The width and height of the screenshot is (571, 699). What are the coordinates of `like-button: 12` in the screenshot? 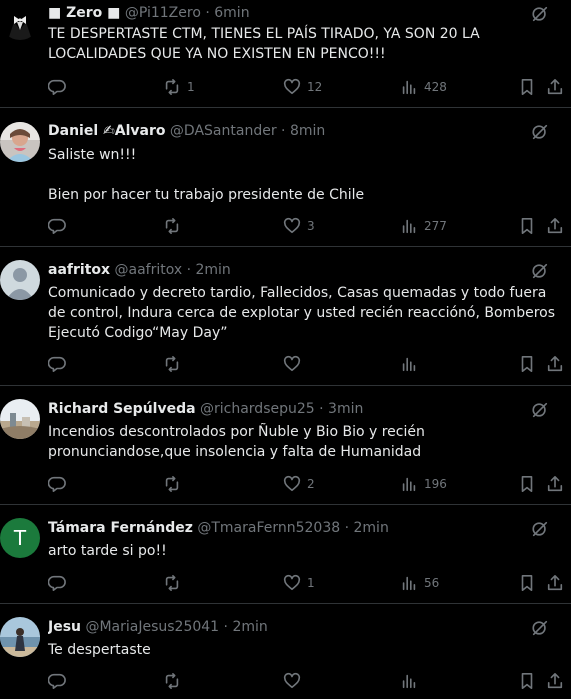 It's located at (302, 87).